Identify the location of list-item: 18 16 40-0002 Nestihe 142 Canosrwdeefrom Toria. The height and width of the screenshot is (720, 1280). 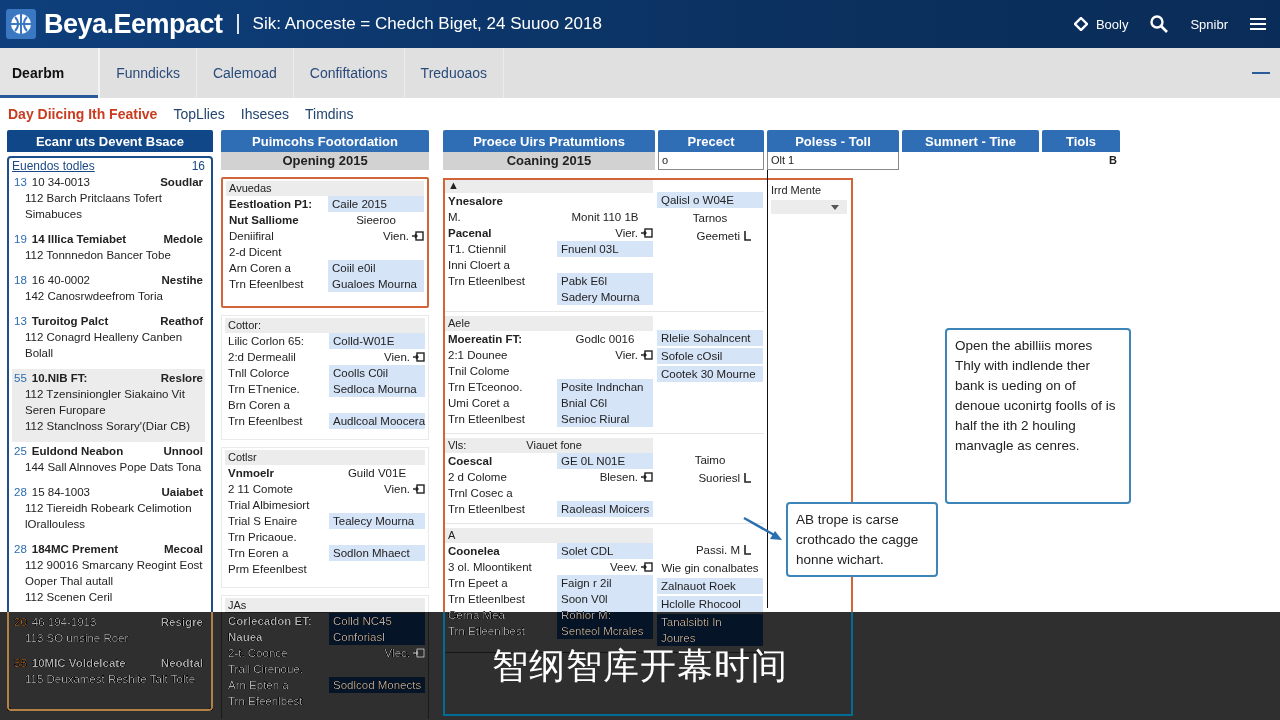
(108, 291).